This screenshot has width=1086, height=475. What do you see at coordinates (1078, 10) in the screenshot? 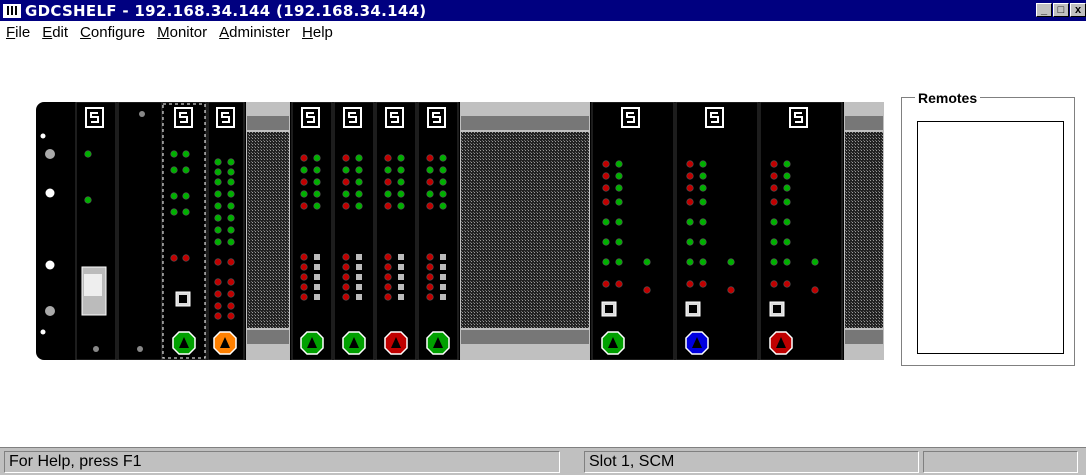
I see `close-button: x` at bounding box center [1078, 10].